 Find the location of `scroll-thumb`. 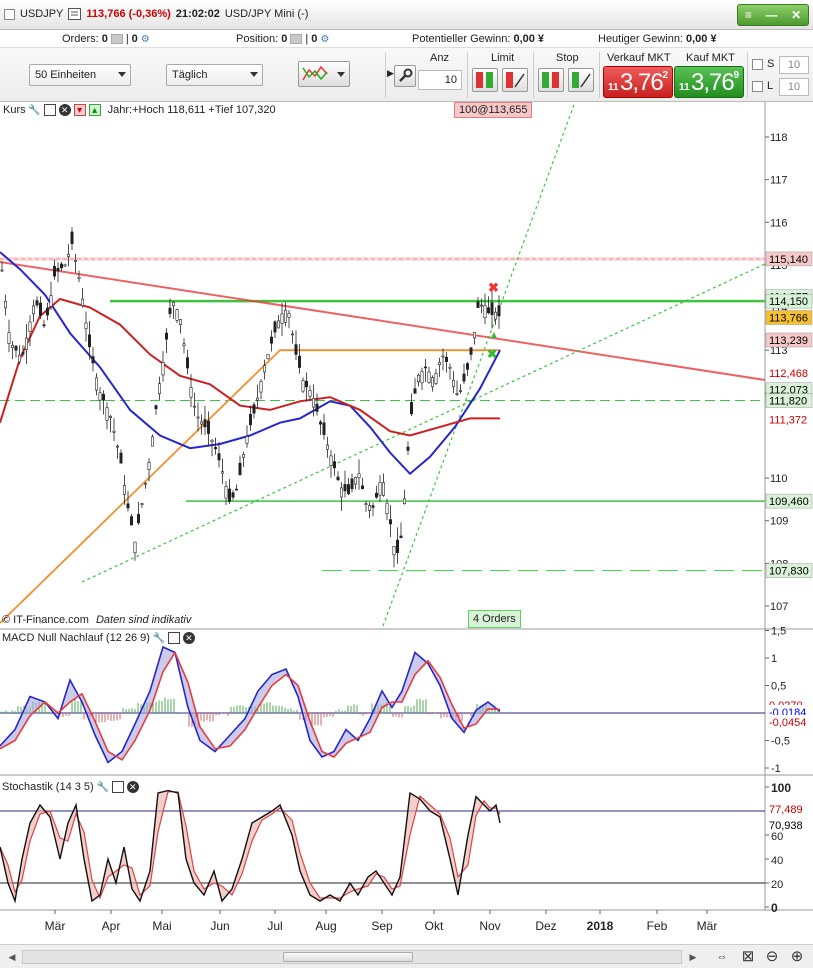

scroll-thumb is located at coordinates (348, 957).